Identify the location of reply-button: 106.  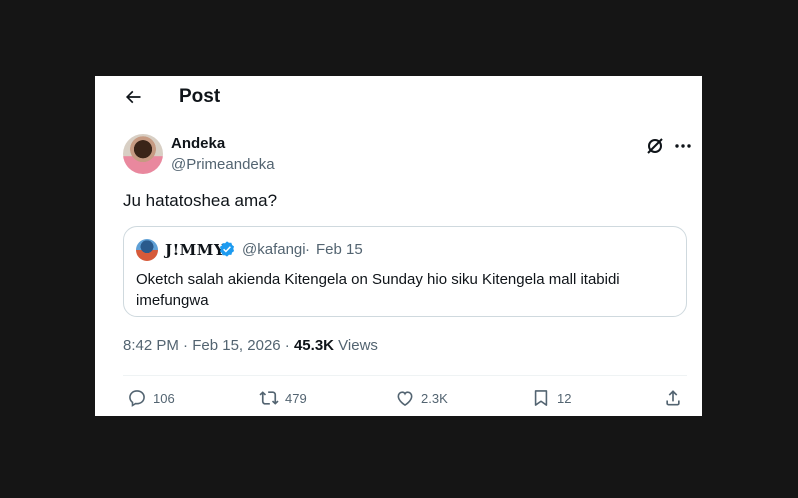
(151, 398).